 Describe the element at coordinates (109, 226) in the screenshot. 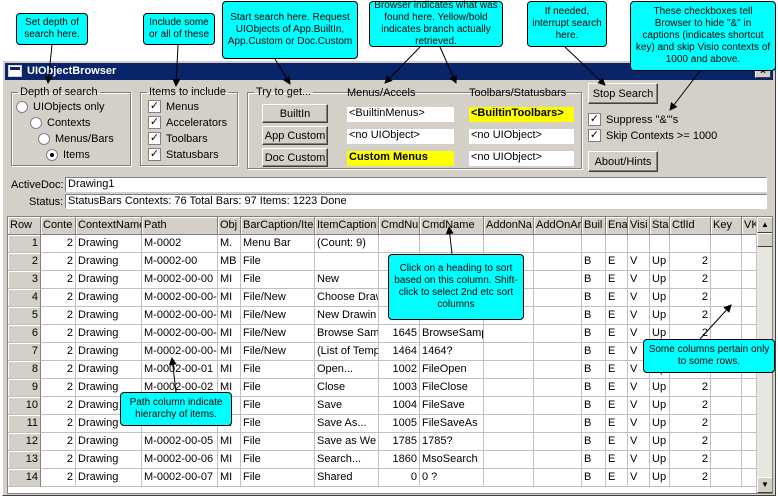

I see `column-header-context-name: ContextName` at that location.